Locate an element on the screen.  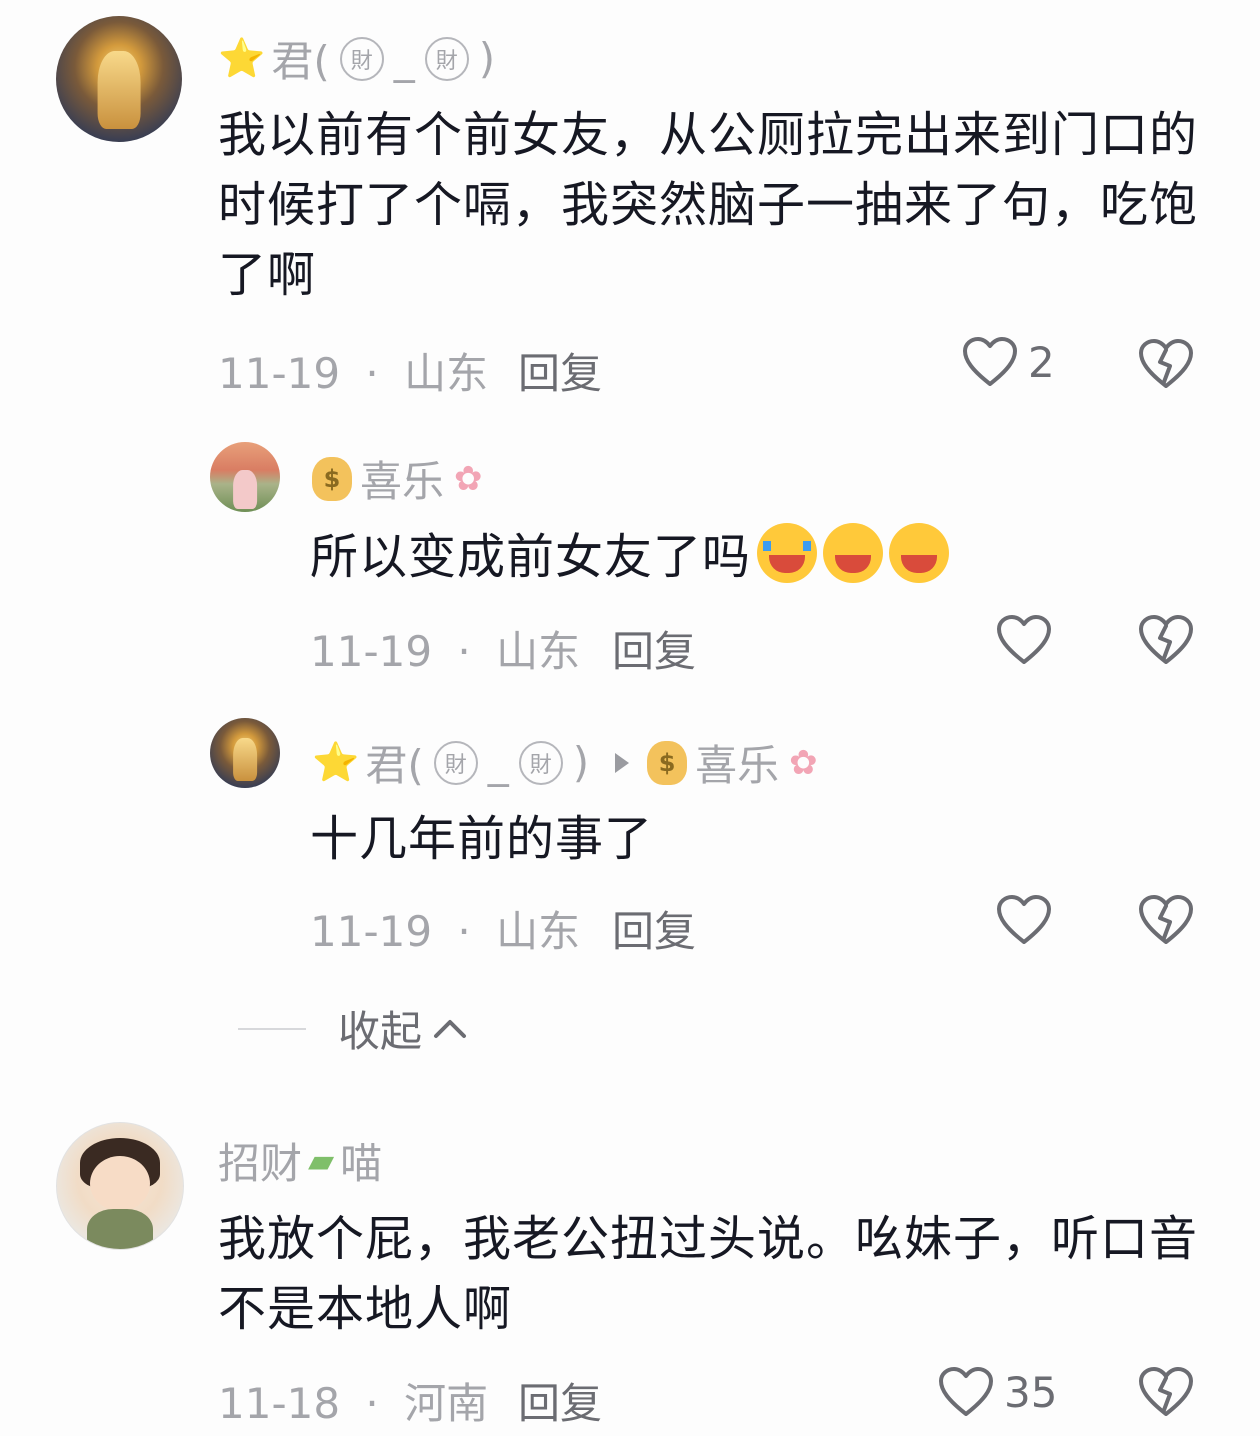
username-text: 喜乐 is located at coordinates (402, 481).